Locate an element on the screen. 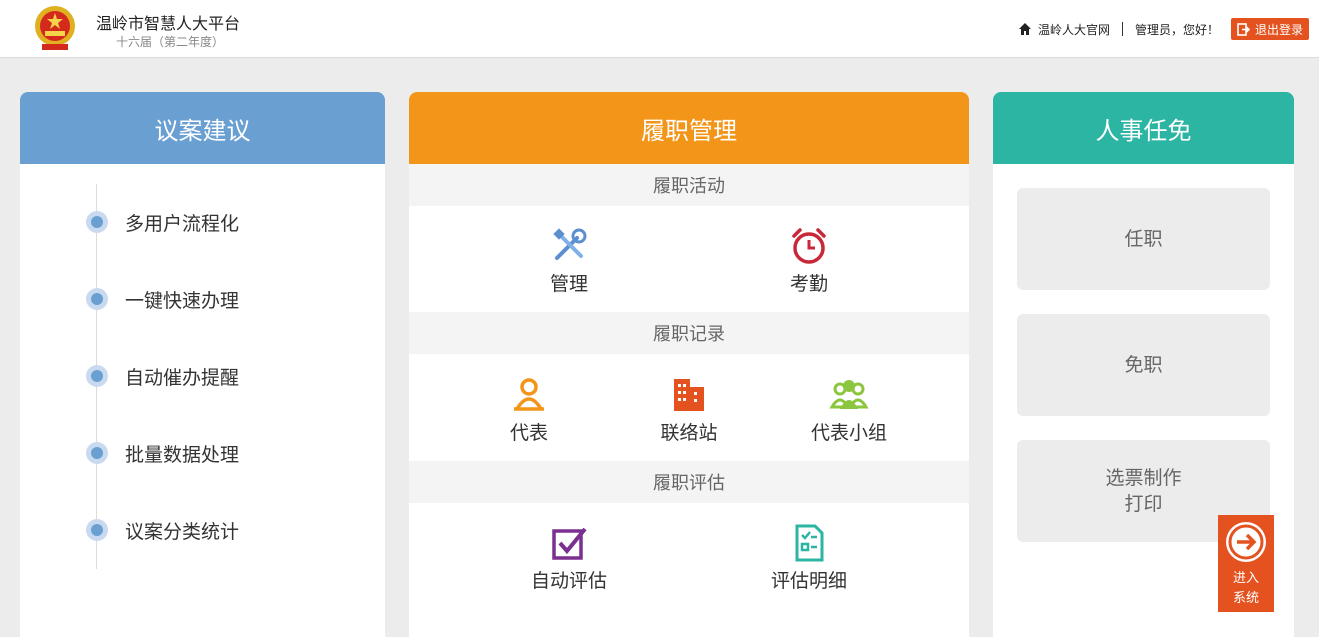 The width and height of the screenshot is (1319, 637). alarm-clock-icon is located at coordinates (809, 246).